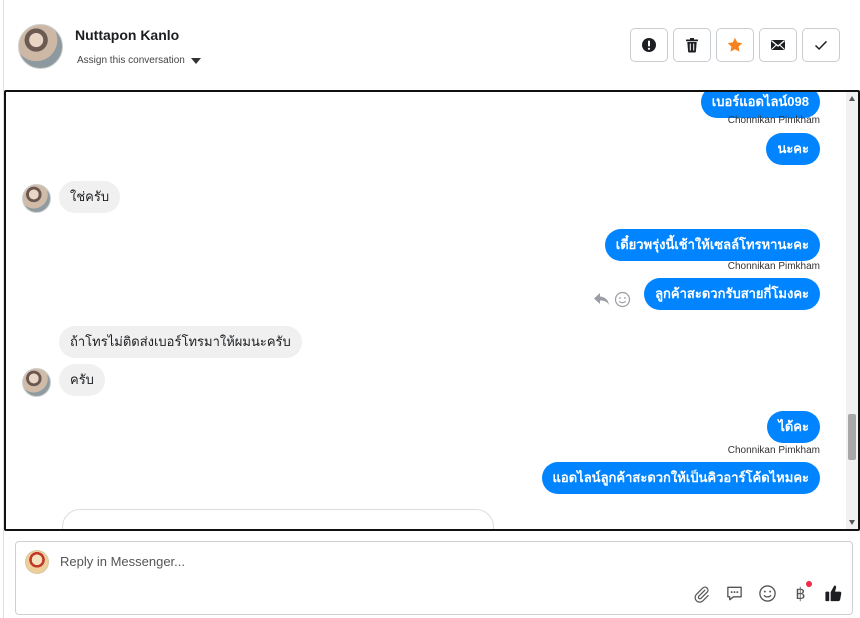  What do you see at coordinates (793, 427) in the screenshot?
I see `message-outgoing: ได้คะ` at bounding box center [793, 427].